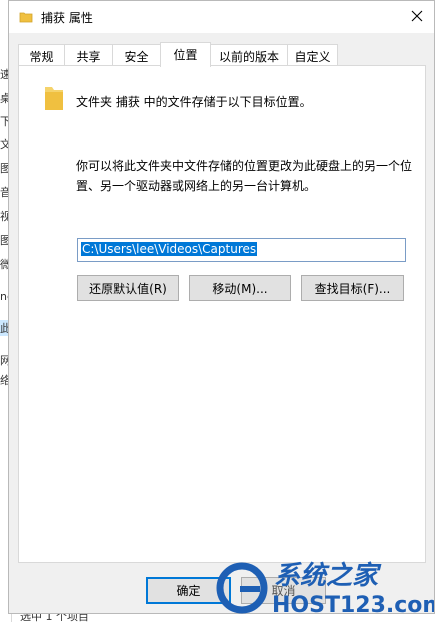 This screenshot has width=435, height=624. I want to click on tab-previous-versions: 以前的版本, so click(249, 55).